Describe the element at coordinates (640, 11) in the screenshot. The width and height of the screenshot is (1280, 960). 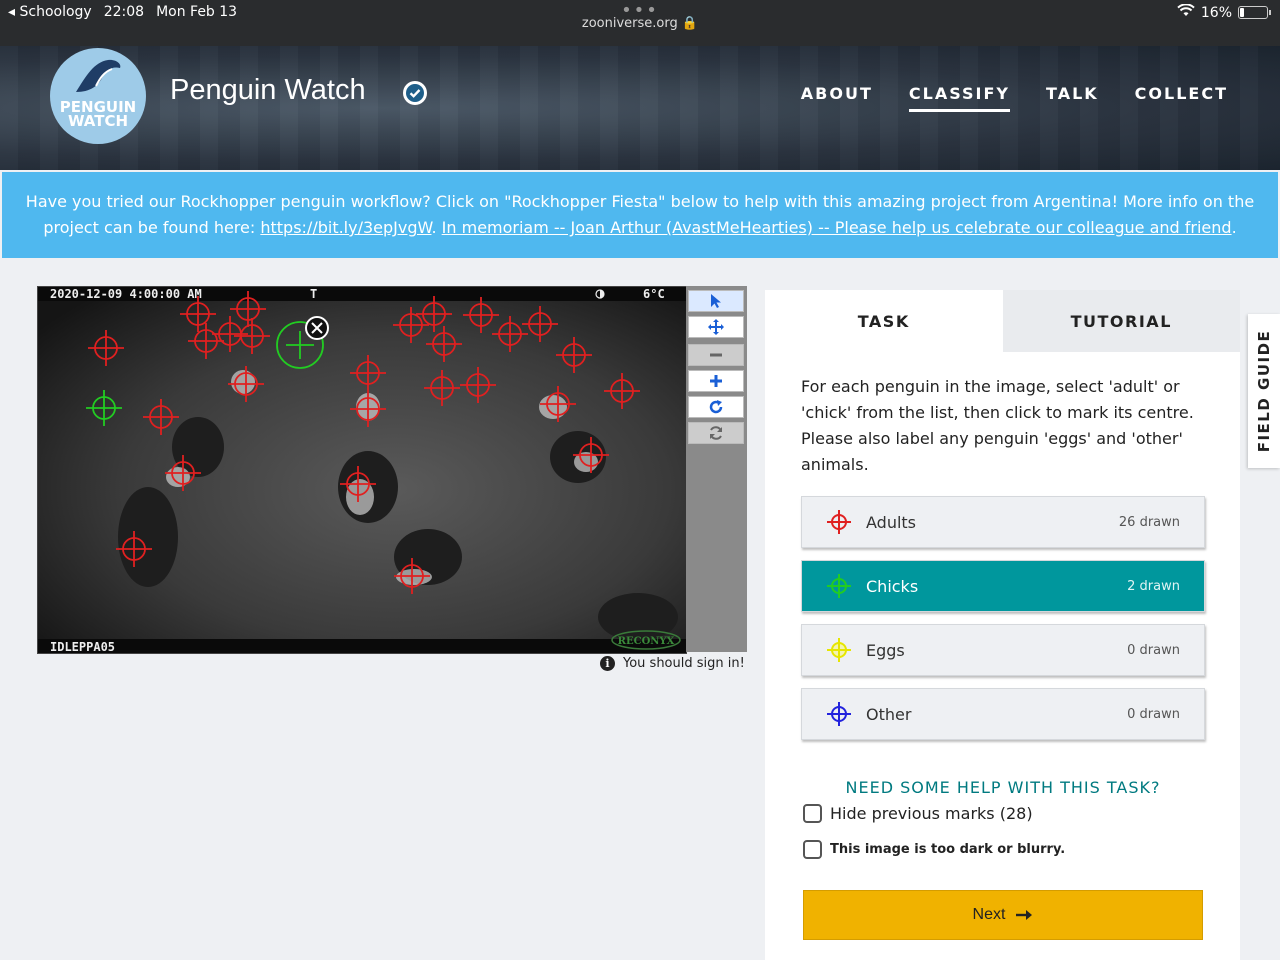
I see `more-dots-icon: •••` at that location.